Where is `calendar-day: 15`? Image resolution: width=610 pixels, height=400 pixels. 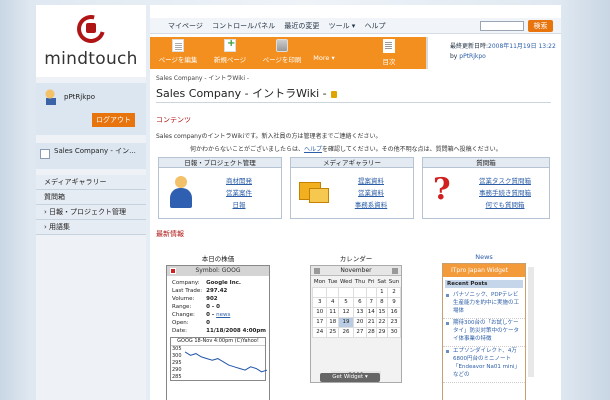
calendar-day: 15 is located at coordinates (381, 312).